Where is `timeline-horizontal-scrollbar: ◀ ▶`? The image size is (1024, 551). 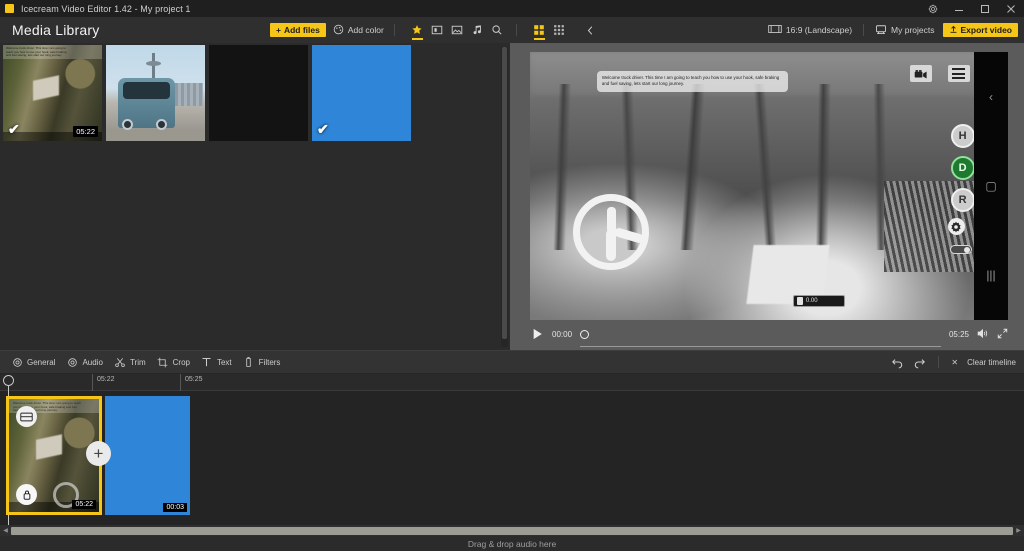
timeline-horizontal-scrollbar: ◀ ▶ is located at coordinates (512, 530).